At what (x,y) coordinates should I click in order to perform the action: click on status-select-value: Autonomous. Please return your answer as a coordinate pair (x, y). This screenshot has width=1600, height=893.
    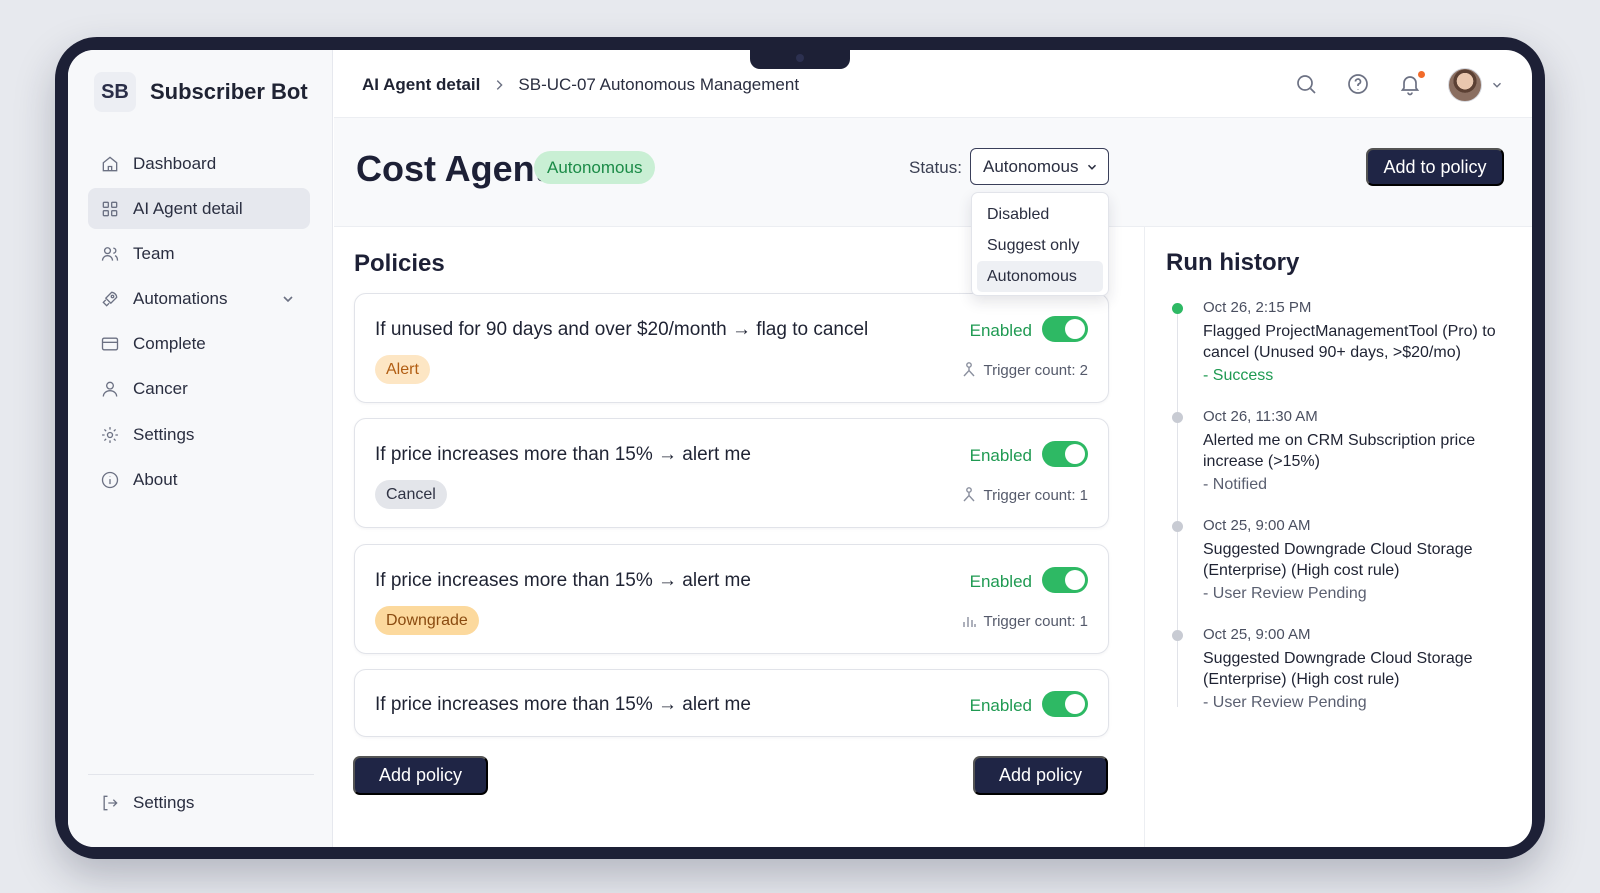
    Looking at the image, I should click on (1031, 166).